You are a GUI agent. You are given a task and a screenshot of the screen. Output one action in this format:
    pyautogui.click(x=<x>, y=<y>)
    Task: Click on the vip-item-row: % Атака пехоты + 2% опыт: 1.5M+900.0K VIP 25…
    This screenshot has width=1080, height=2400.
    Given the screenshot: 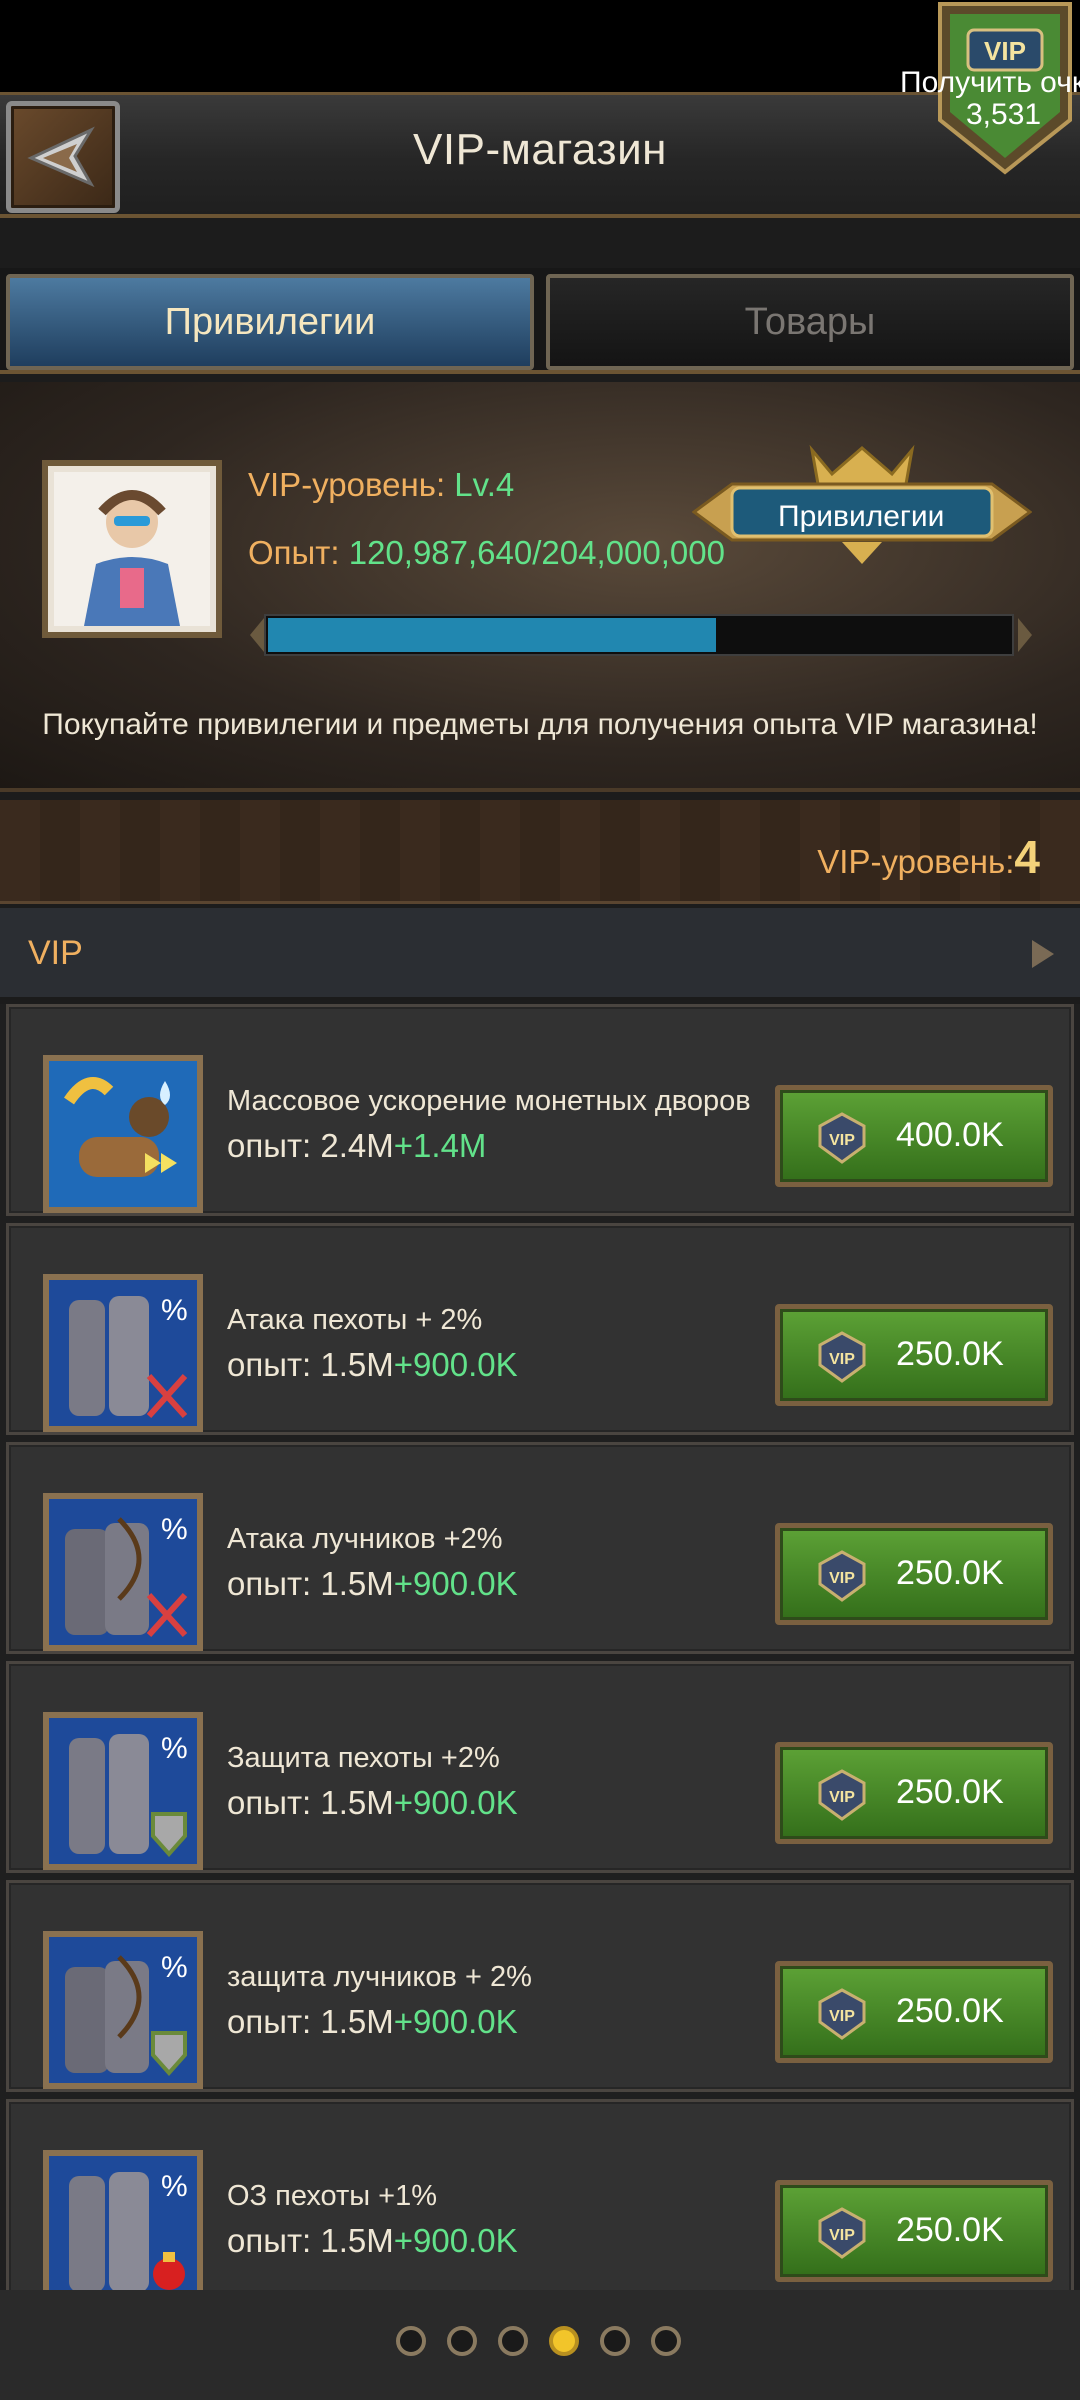 What is the action you would take?
    pyautogui.click(x=540, y=1329)
    